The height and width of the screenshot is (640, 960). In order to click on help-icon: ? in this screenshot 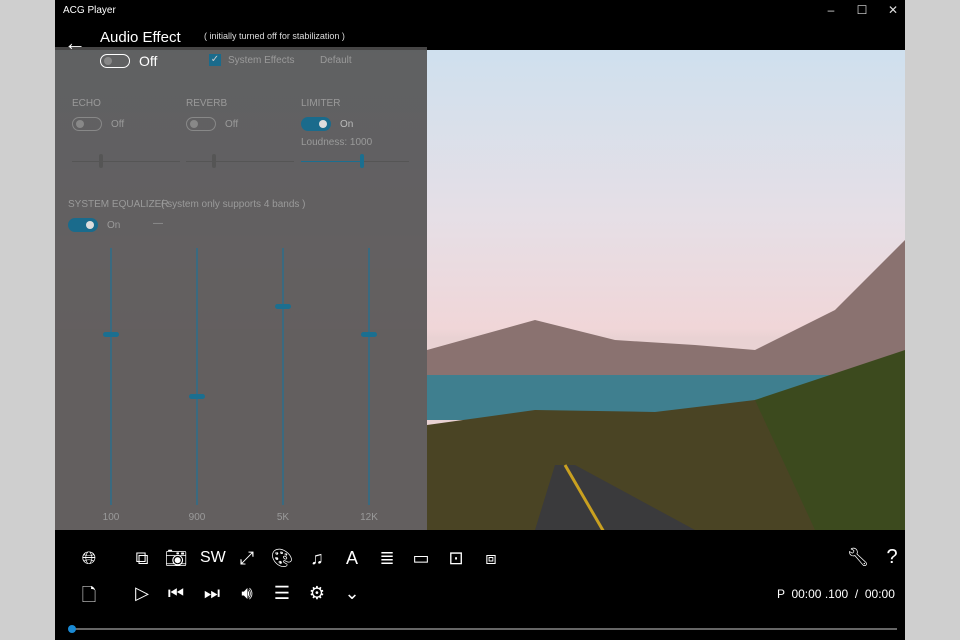, I will do `click(892, 557)`.